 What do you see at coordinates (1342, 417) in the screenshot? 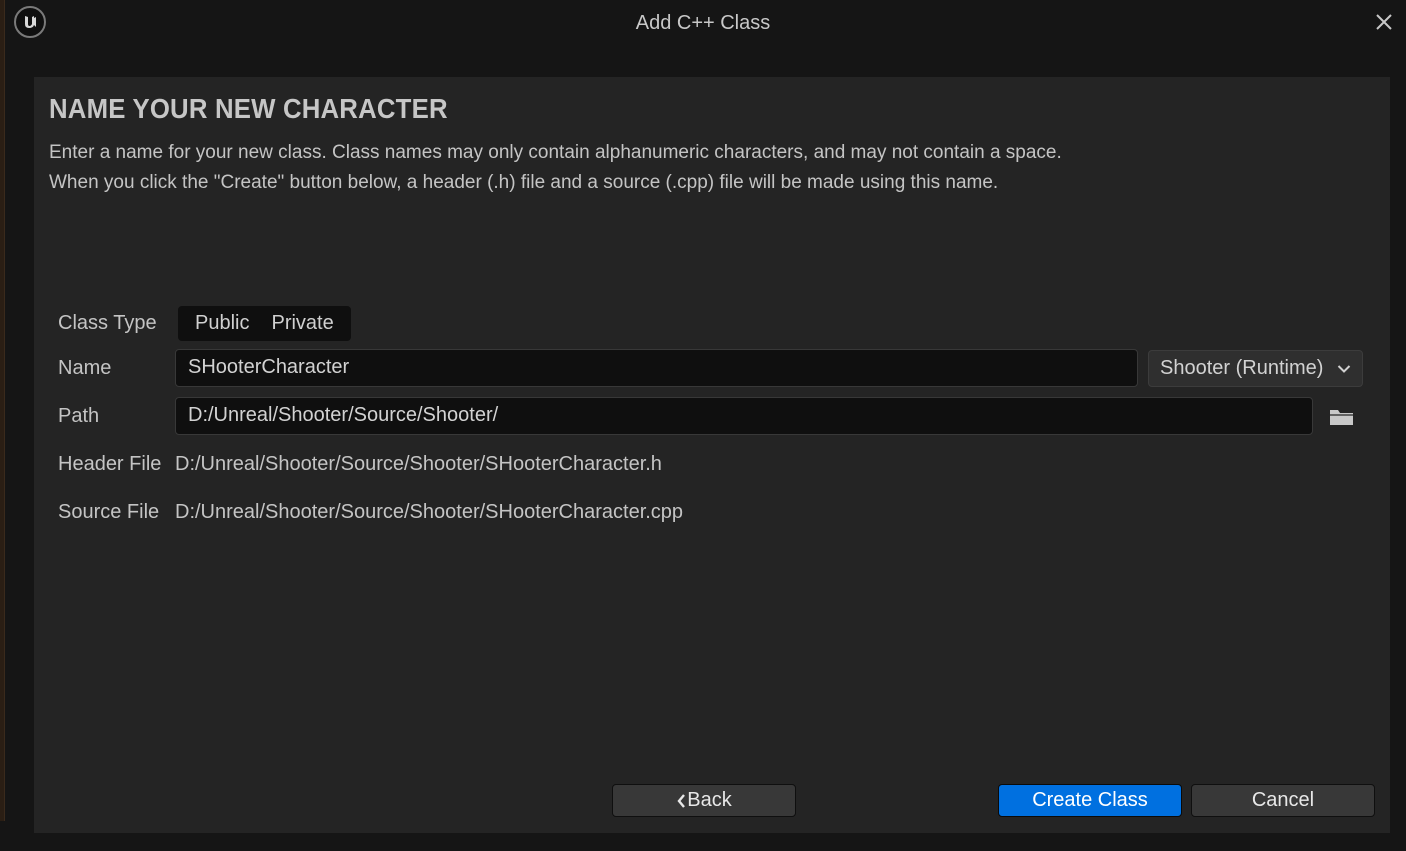
I see `folder-icon` at bounding box center [1342, 417].